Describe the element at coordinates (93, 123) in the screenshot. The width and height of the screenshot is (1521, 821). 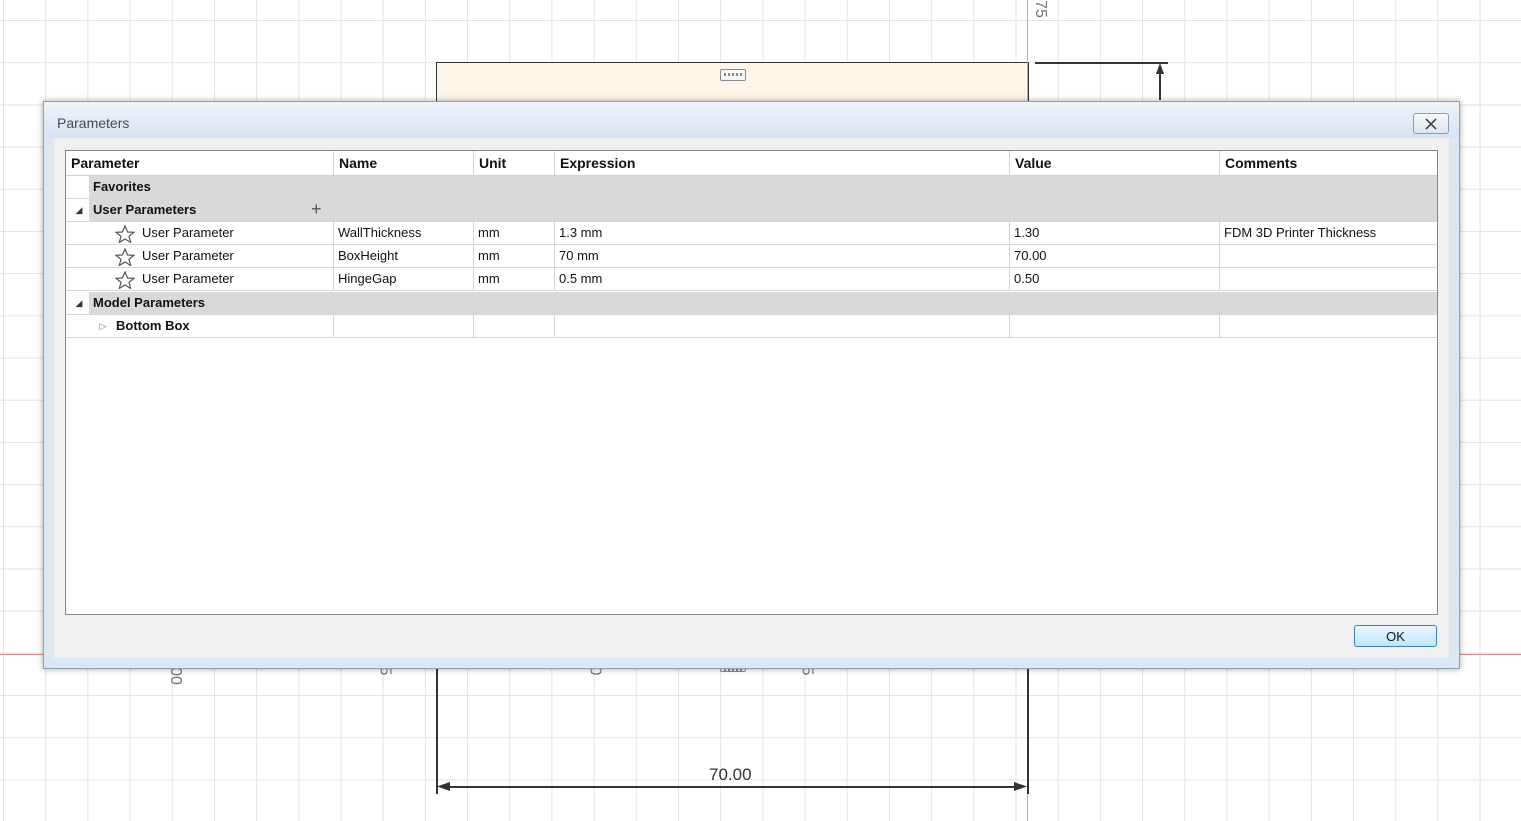
I see `dialog-title: Parameters` at that location.